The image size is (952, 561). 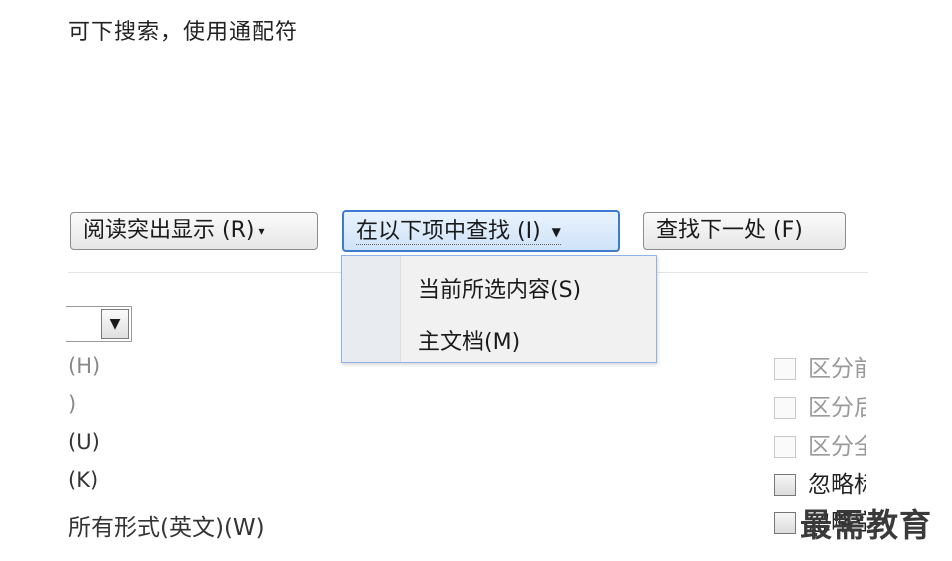 What do you see at coordinates (84, 442) in the screenshot?
I see `option-label-3: (U)` at bounding box center [84, 442].